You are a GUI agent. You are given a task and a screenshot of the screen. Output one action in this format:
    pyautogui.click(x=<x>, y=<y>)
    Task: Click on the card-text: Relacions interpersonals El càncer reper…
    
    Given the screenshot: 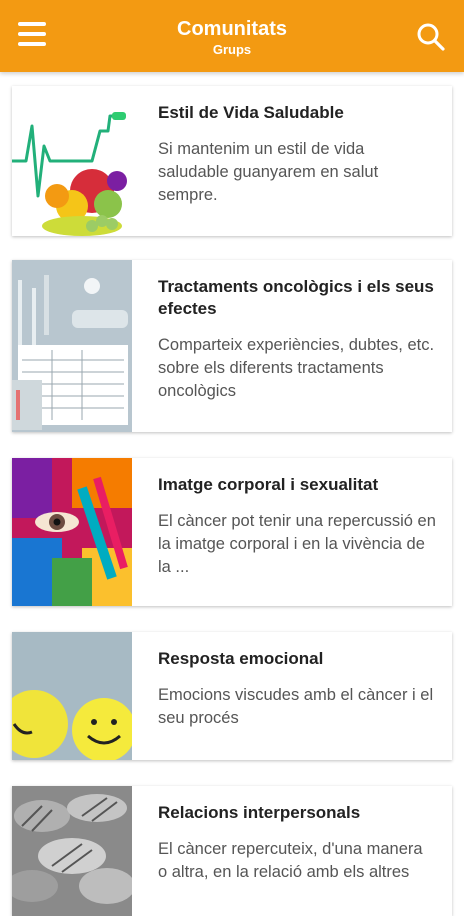 What is the action you would take?
    pyautogui.click(x=292, y=851)
    